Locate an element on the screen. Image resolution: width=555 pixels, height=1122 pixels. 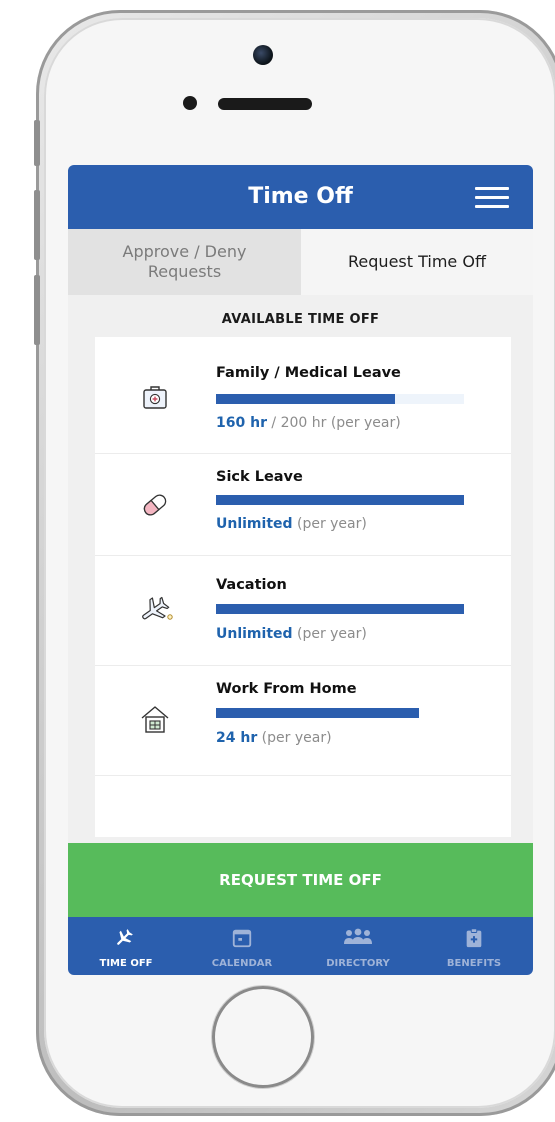
leave-amount: 24 hr (per year) is located at coordinates (274, 738).